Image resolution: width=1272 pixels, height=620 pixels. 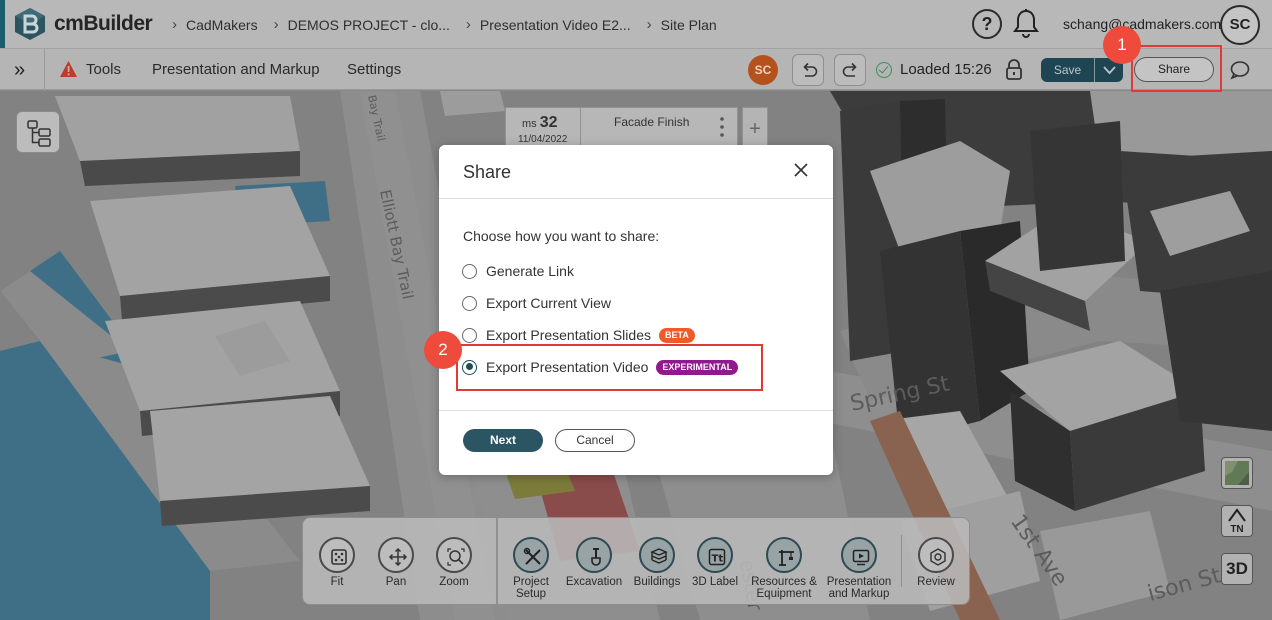 What do you see at coordinates (103, 69) in the screenshot?
I see `menu-tools: Tools` at bounding box center [103, 69].